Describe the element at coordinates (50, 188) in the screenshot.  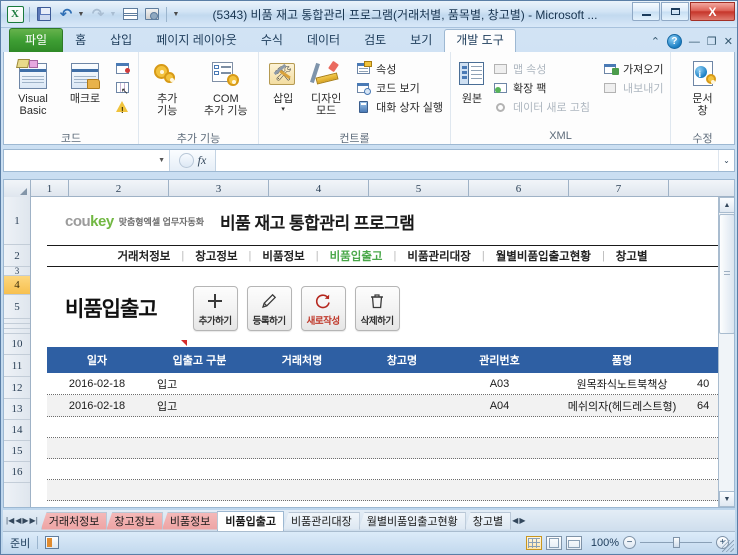
I see `column-header-1: 1` at that location.